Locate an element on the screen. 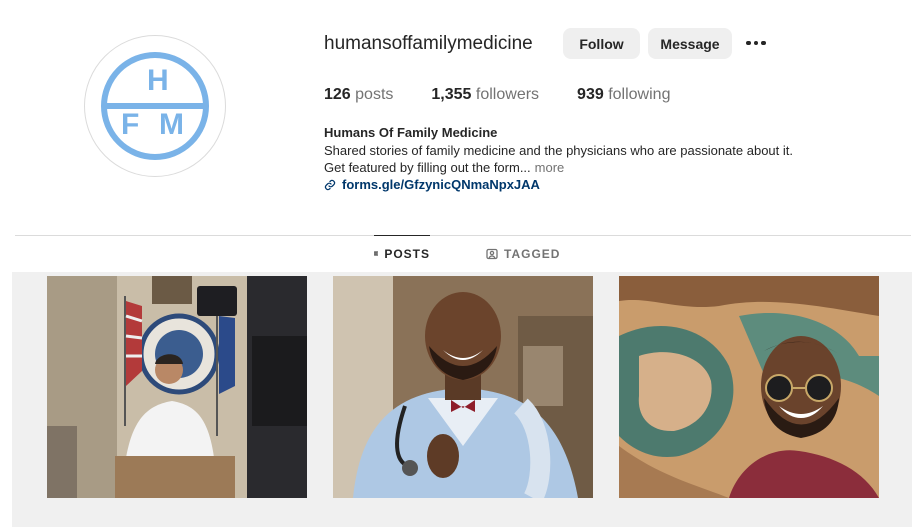  profile-link: forms.gle/GfzynicQNmaNpxJAA is located at coordinates (432, 184).